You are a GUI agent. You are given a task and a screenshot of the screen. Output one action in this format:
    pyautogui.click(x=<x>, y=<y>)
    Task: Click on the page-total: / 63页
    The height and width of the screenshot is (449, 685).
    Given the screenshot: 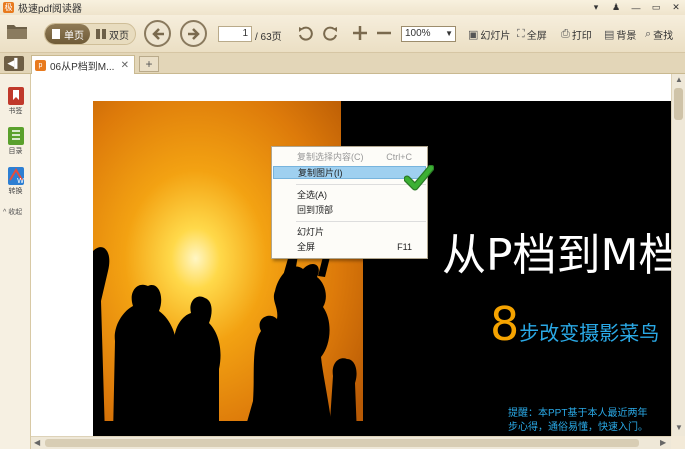 What is the action you would take?
    pyautogui.click(x=268, y=37)
    